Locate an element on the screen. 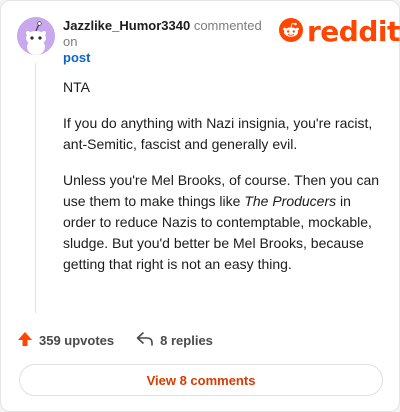  reddit-logo: reddit is located at coordinates (339, 32).